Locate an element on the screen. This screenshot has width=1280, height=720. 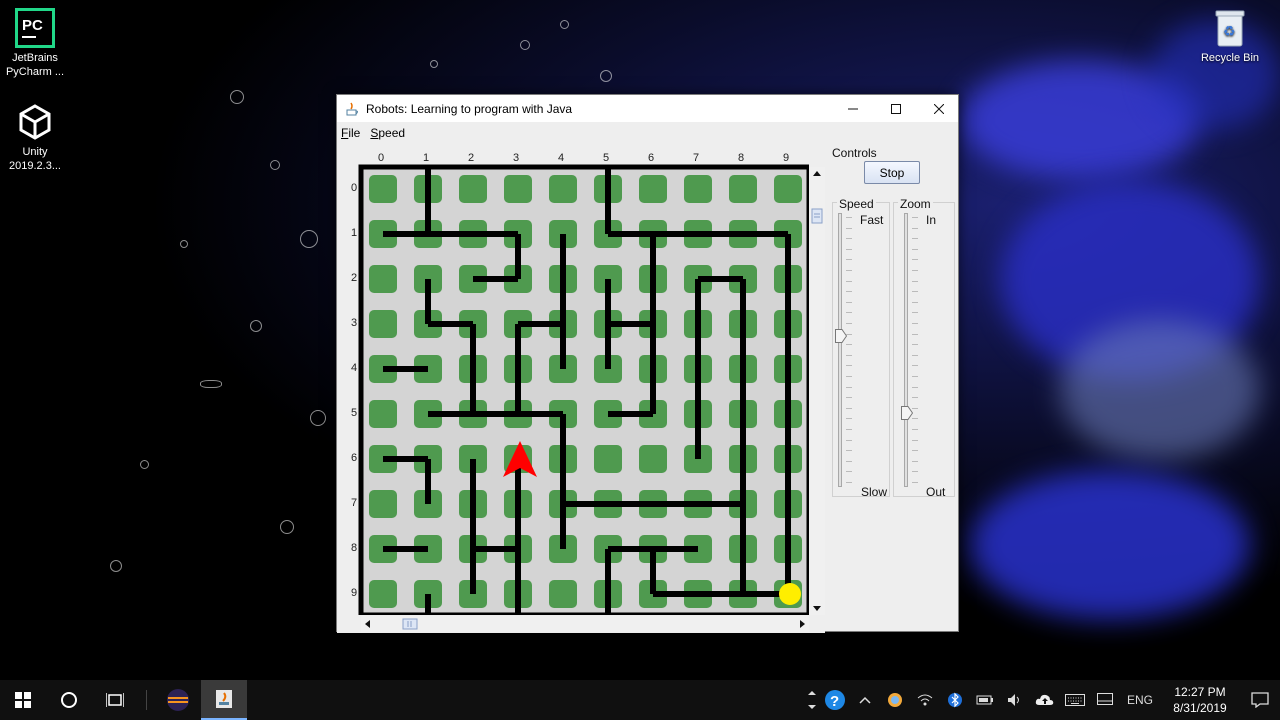
help-button: ? is located at coordinates (835, 700).